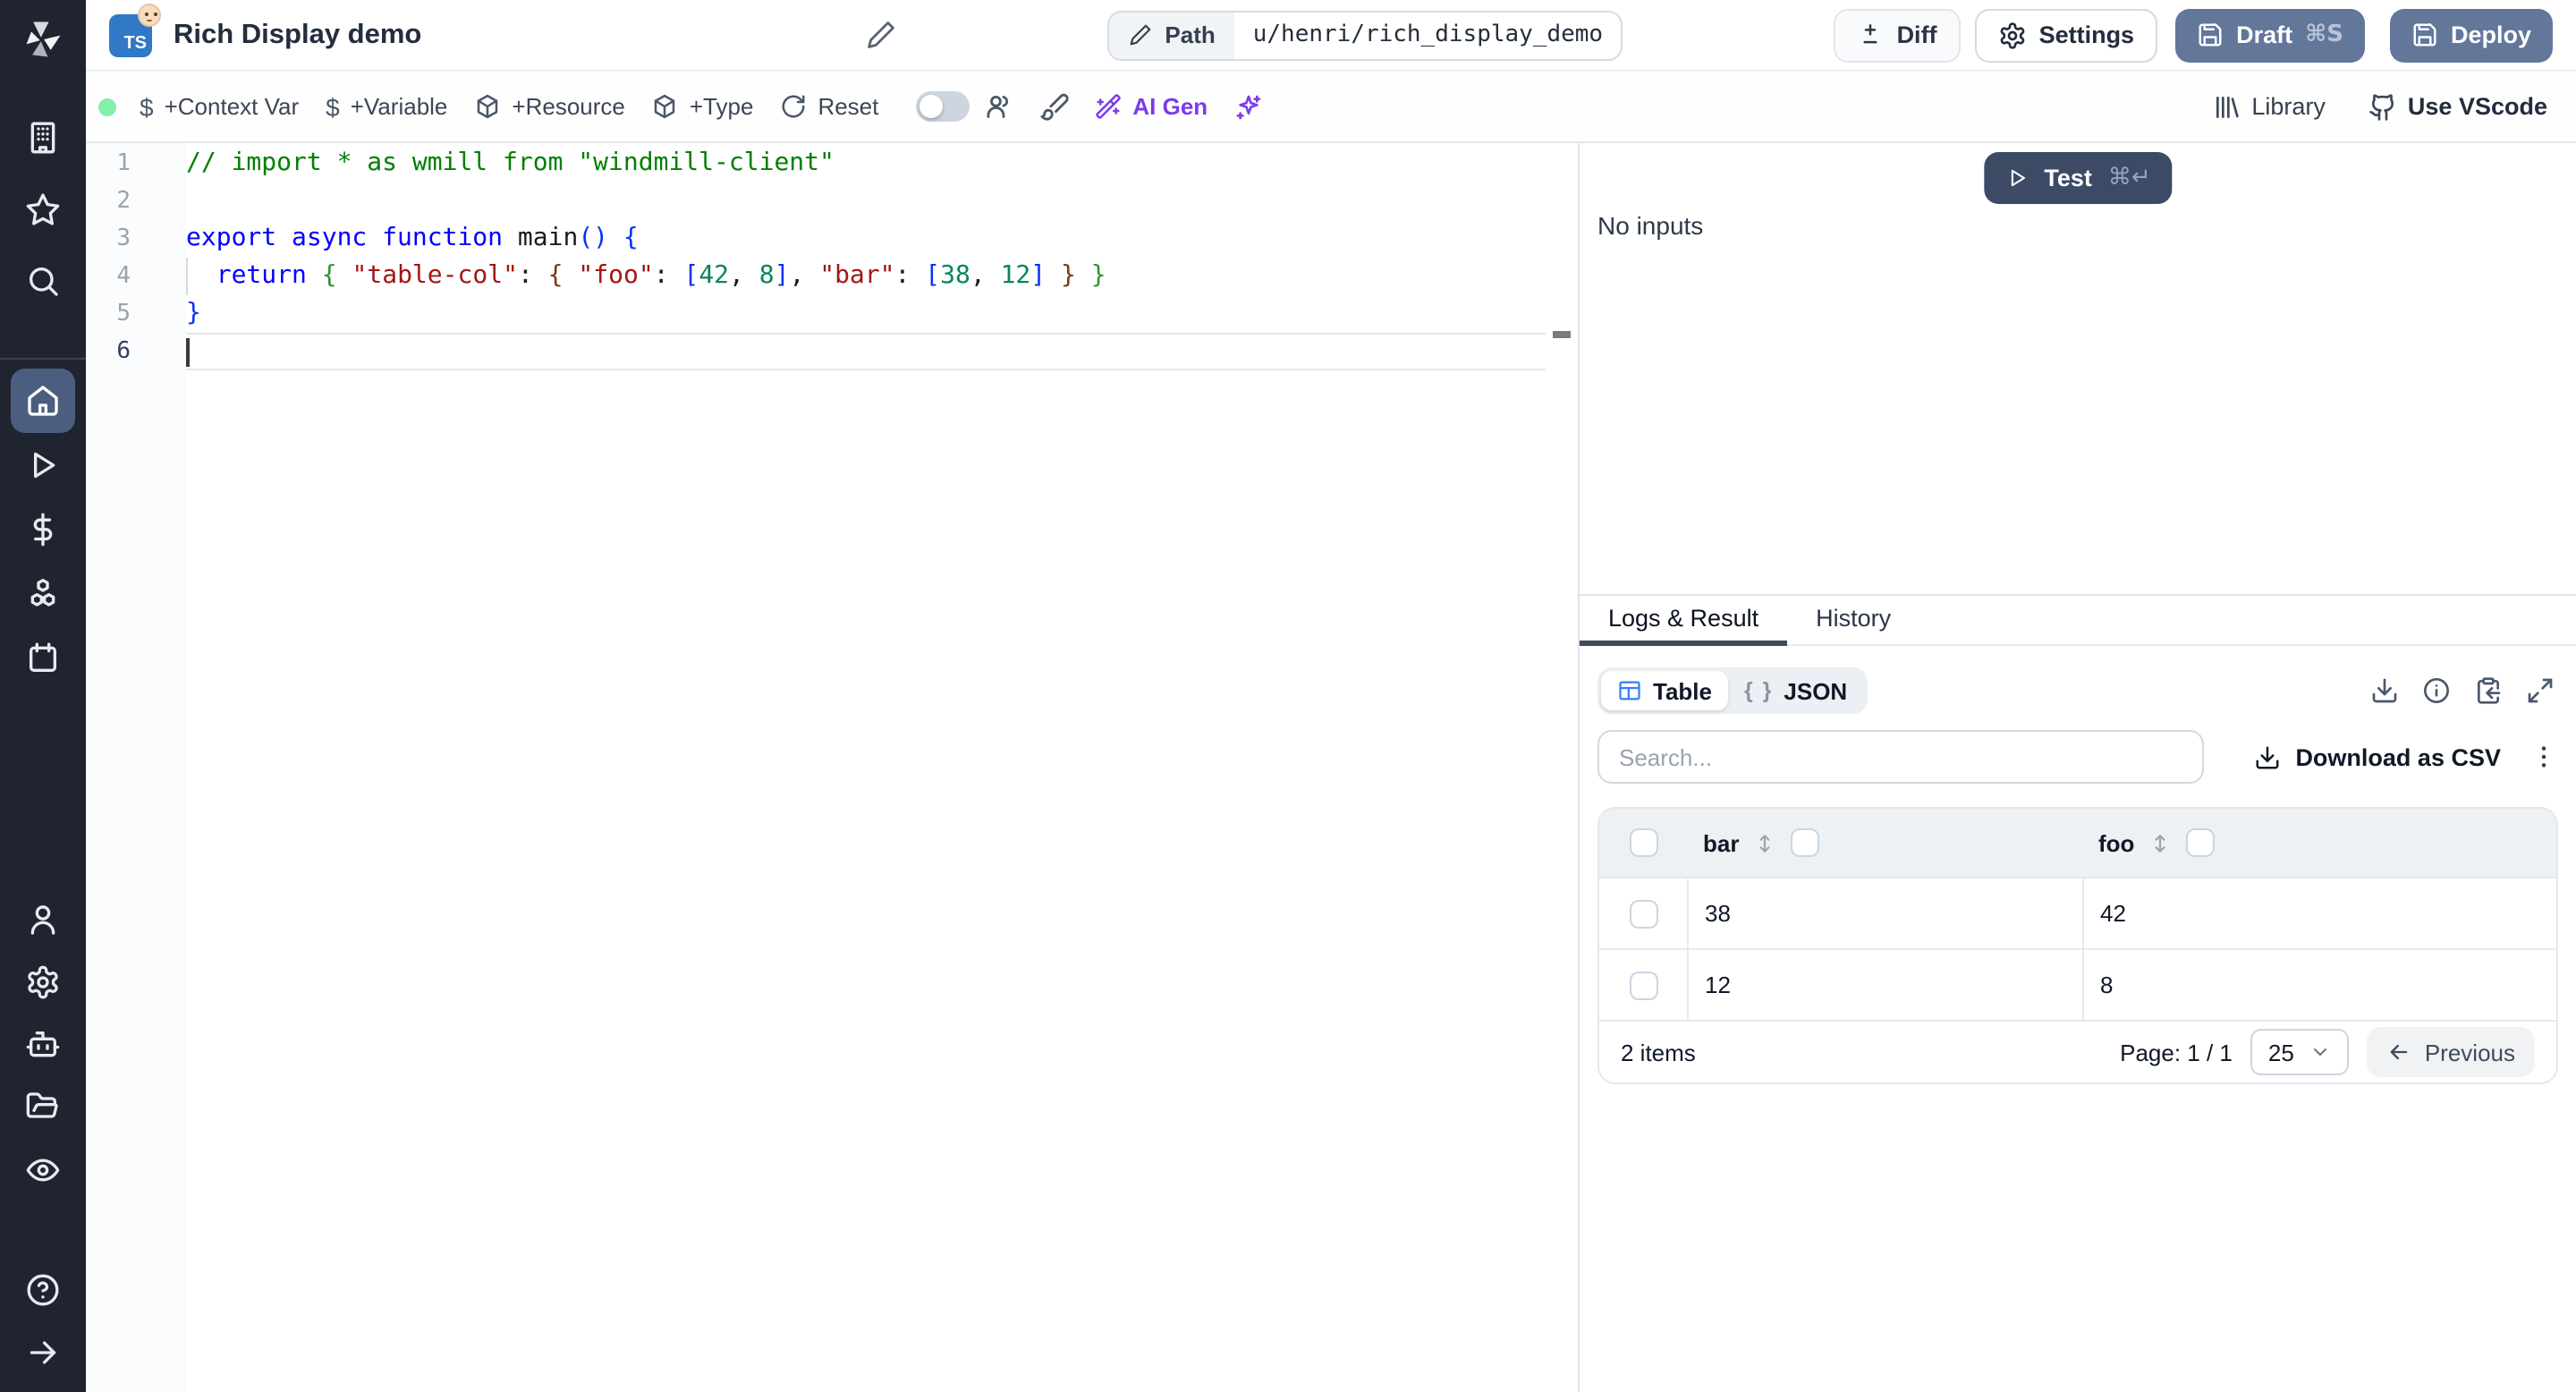  I want to click on column-label: bar, so click(1721, 842).